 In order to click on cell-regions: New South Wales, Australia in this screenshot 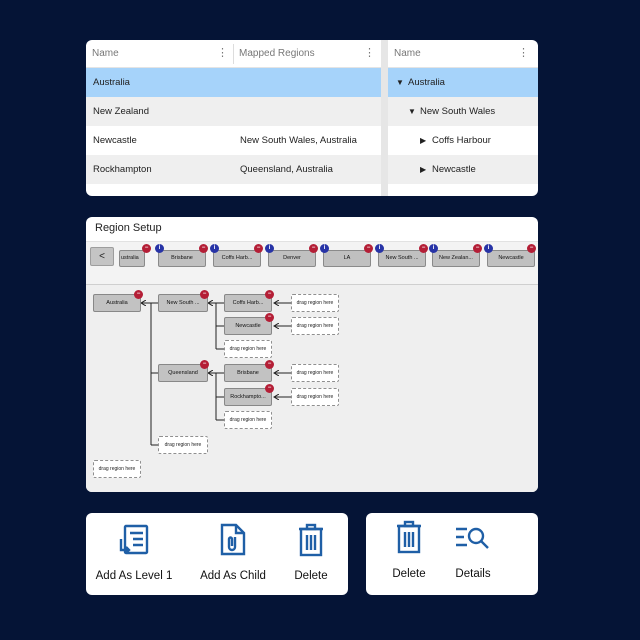, I will do `click(298, 140)`.